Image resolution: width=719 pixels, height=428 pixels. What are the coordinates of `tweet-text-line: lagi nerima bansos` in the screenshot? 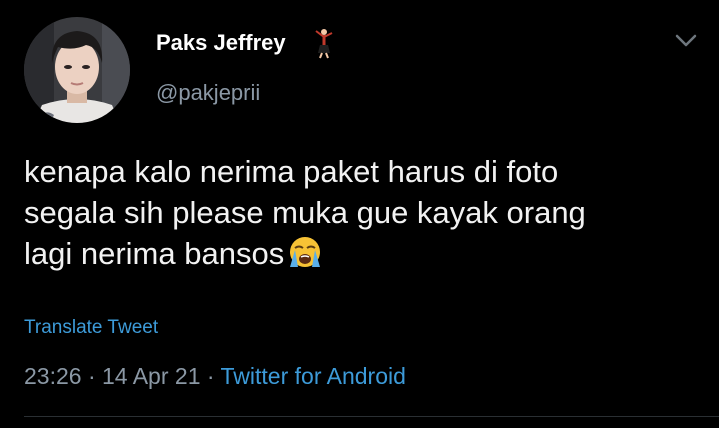 It's located at (154, 253).